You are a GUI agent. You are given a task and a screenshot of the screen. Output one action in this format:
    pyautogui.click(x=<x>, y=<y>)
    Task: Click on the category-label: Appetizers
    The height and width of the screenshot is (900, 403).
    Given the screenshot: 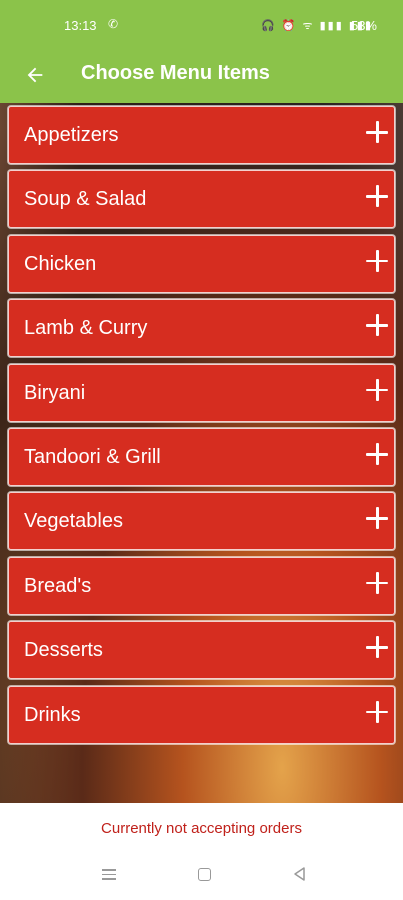 What is the action you would take?
    pyautogui.click(x=71, y=135)
    